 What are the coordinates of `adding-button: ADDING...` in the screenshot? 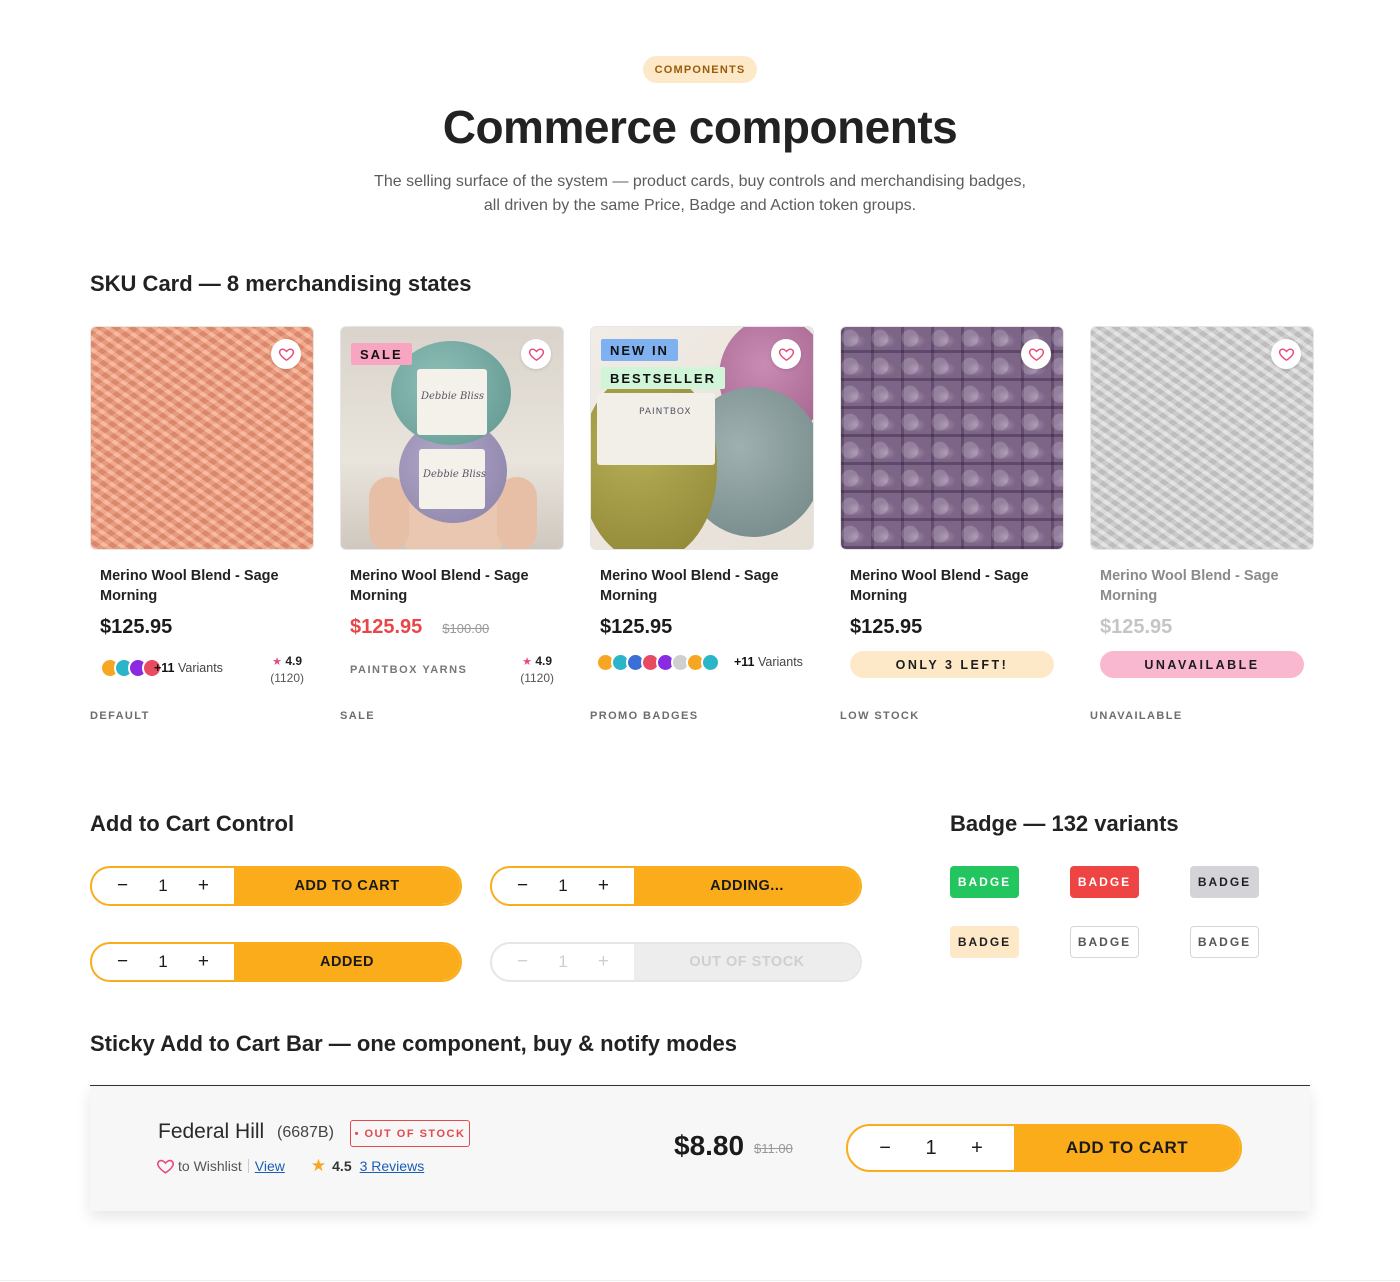 It's located at (747, 886).